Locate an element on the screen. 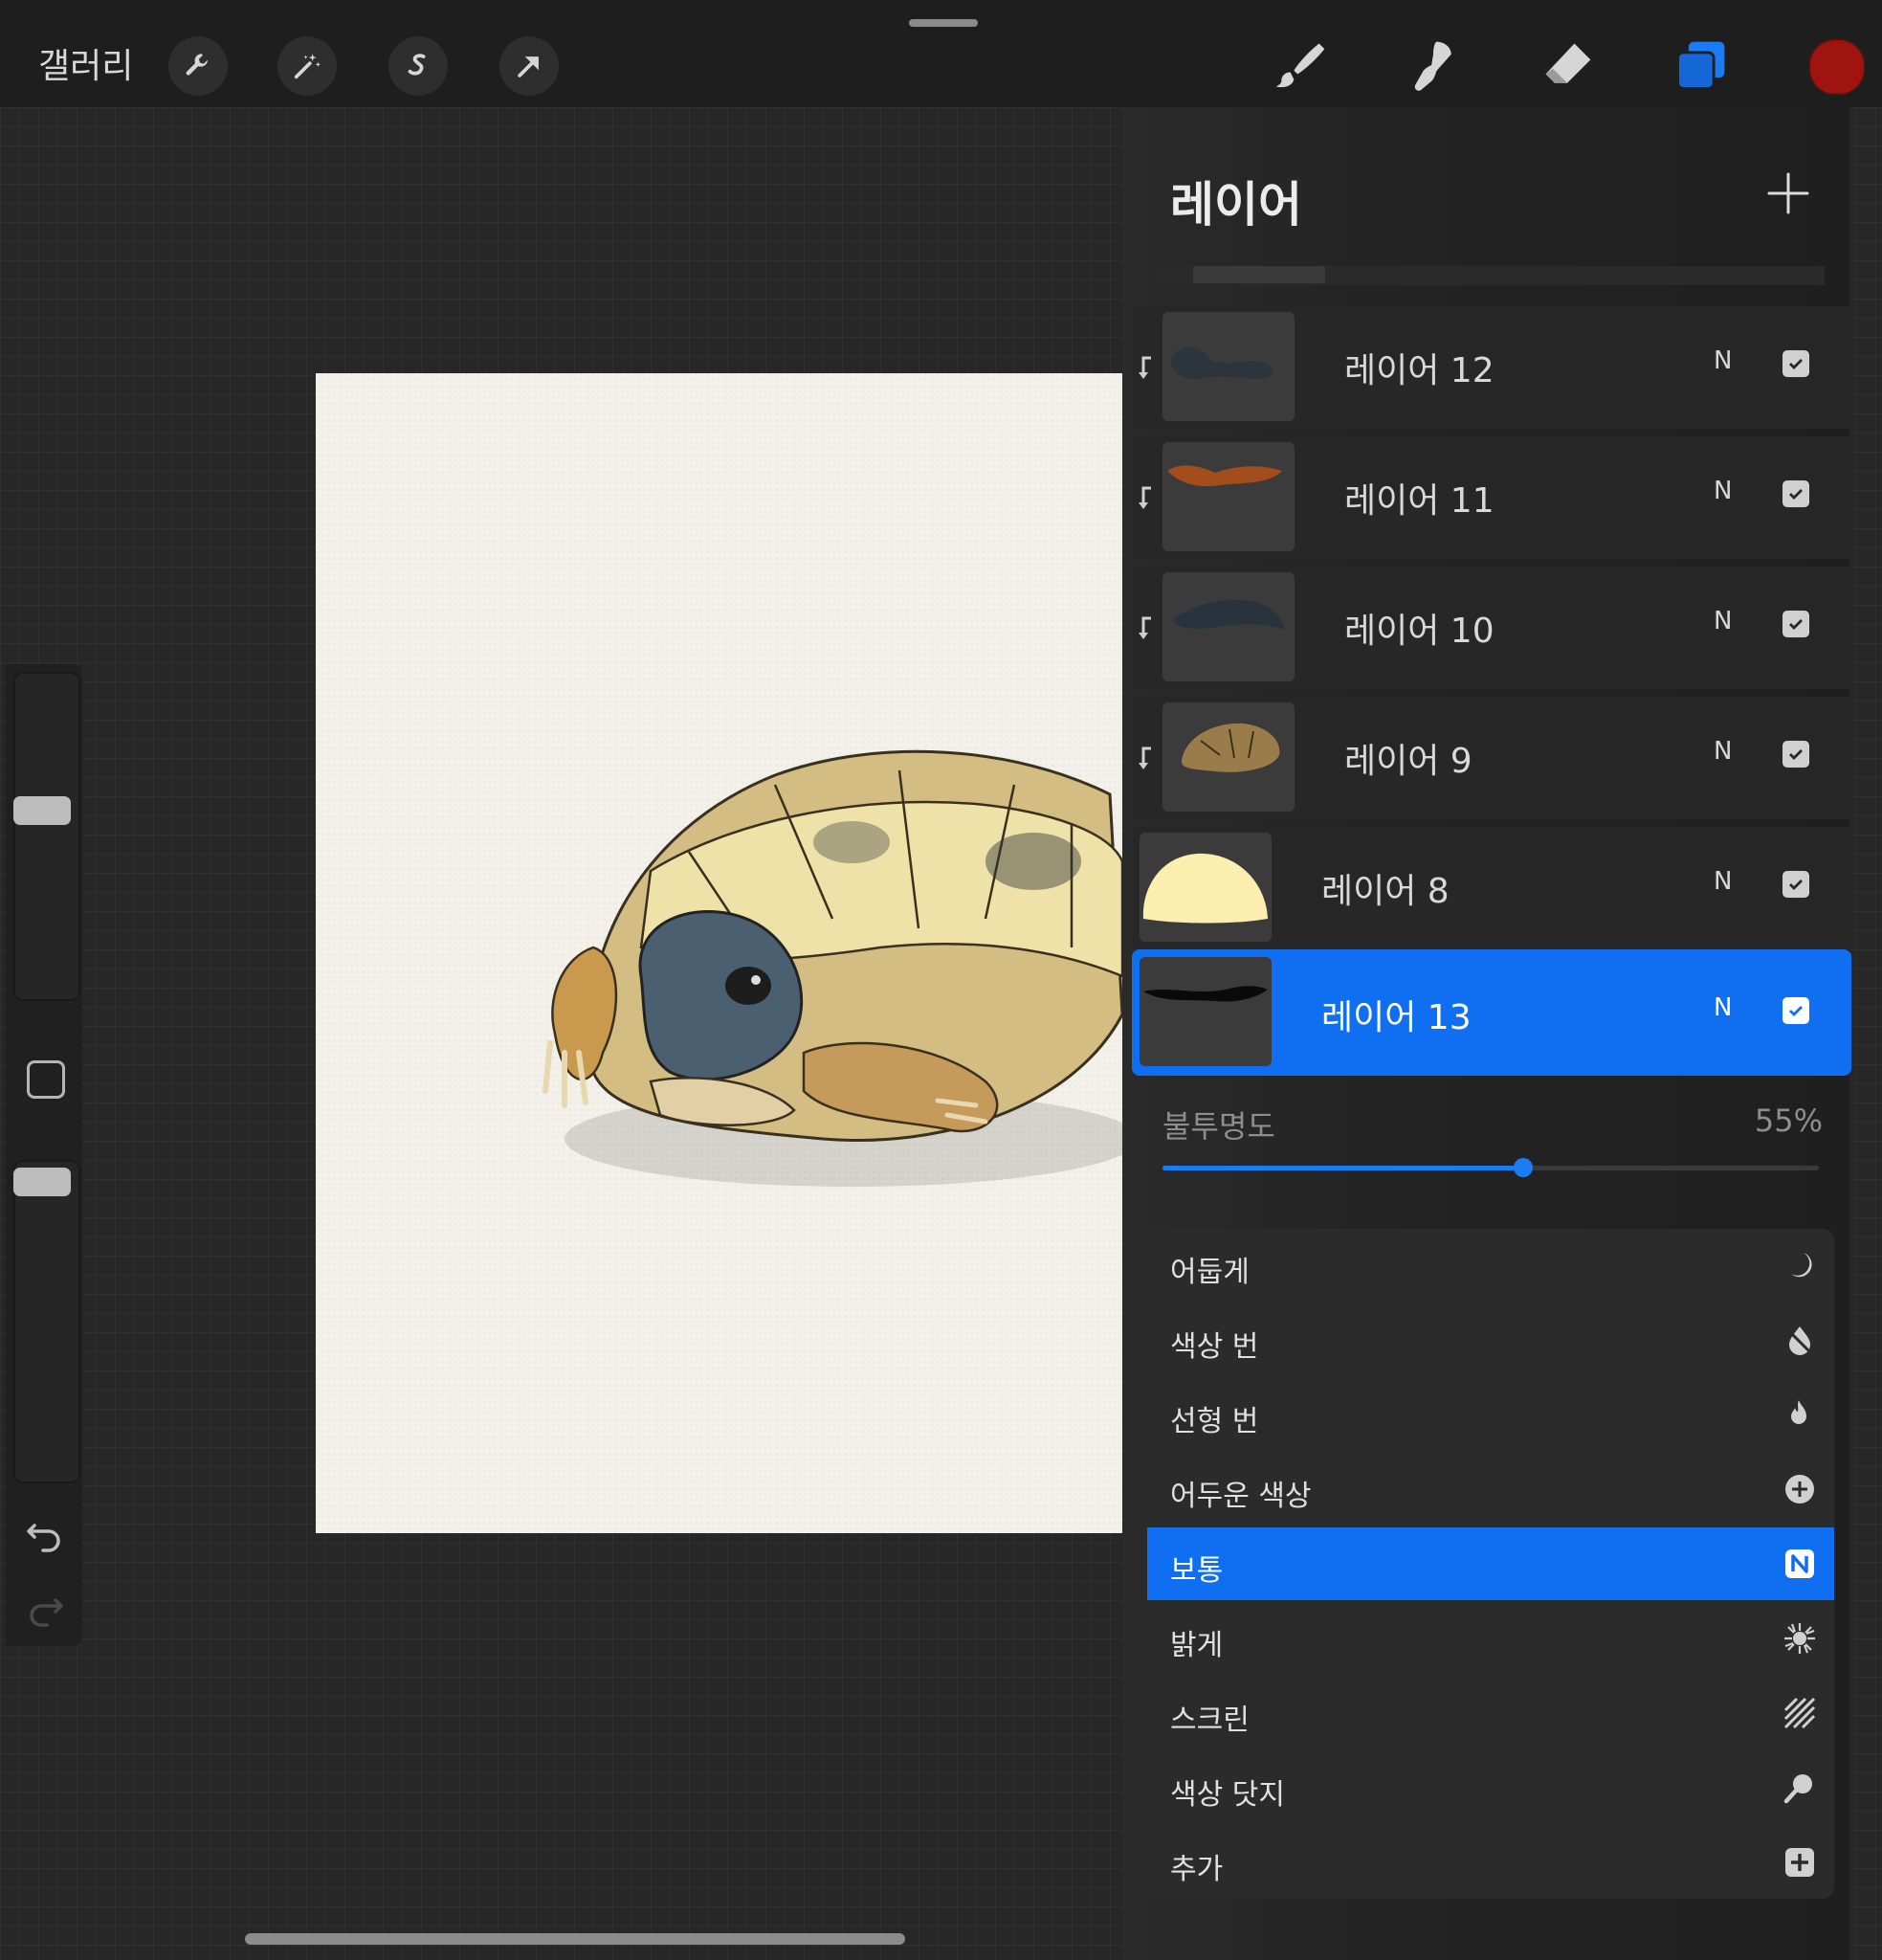 The width and height of the screenshot is (1882, 1960). selection-icon is located at coordinates (418, 66).